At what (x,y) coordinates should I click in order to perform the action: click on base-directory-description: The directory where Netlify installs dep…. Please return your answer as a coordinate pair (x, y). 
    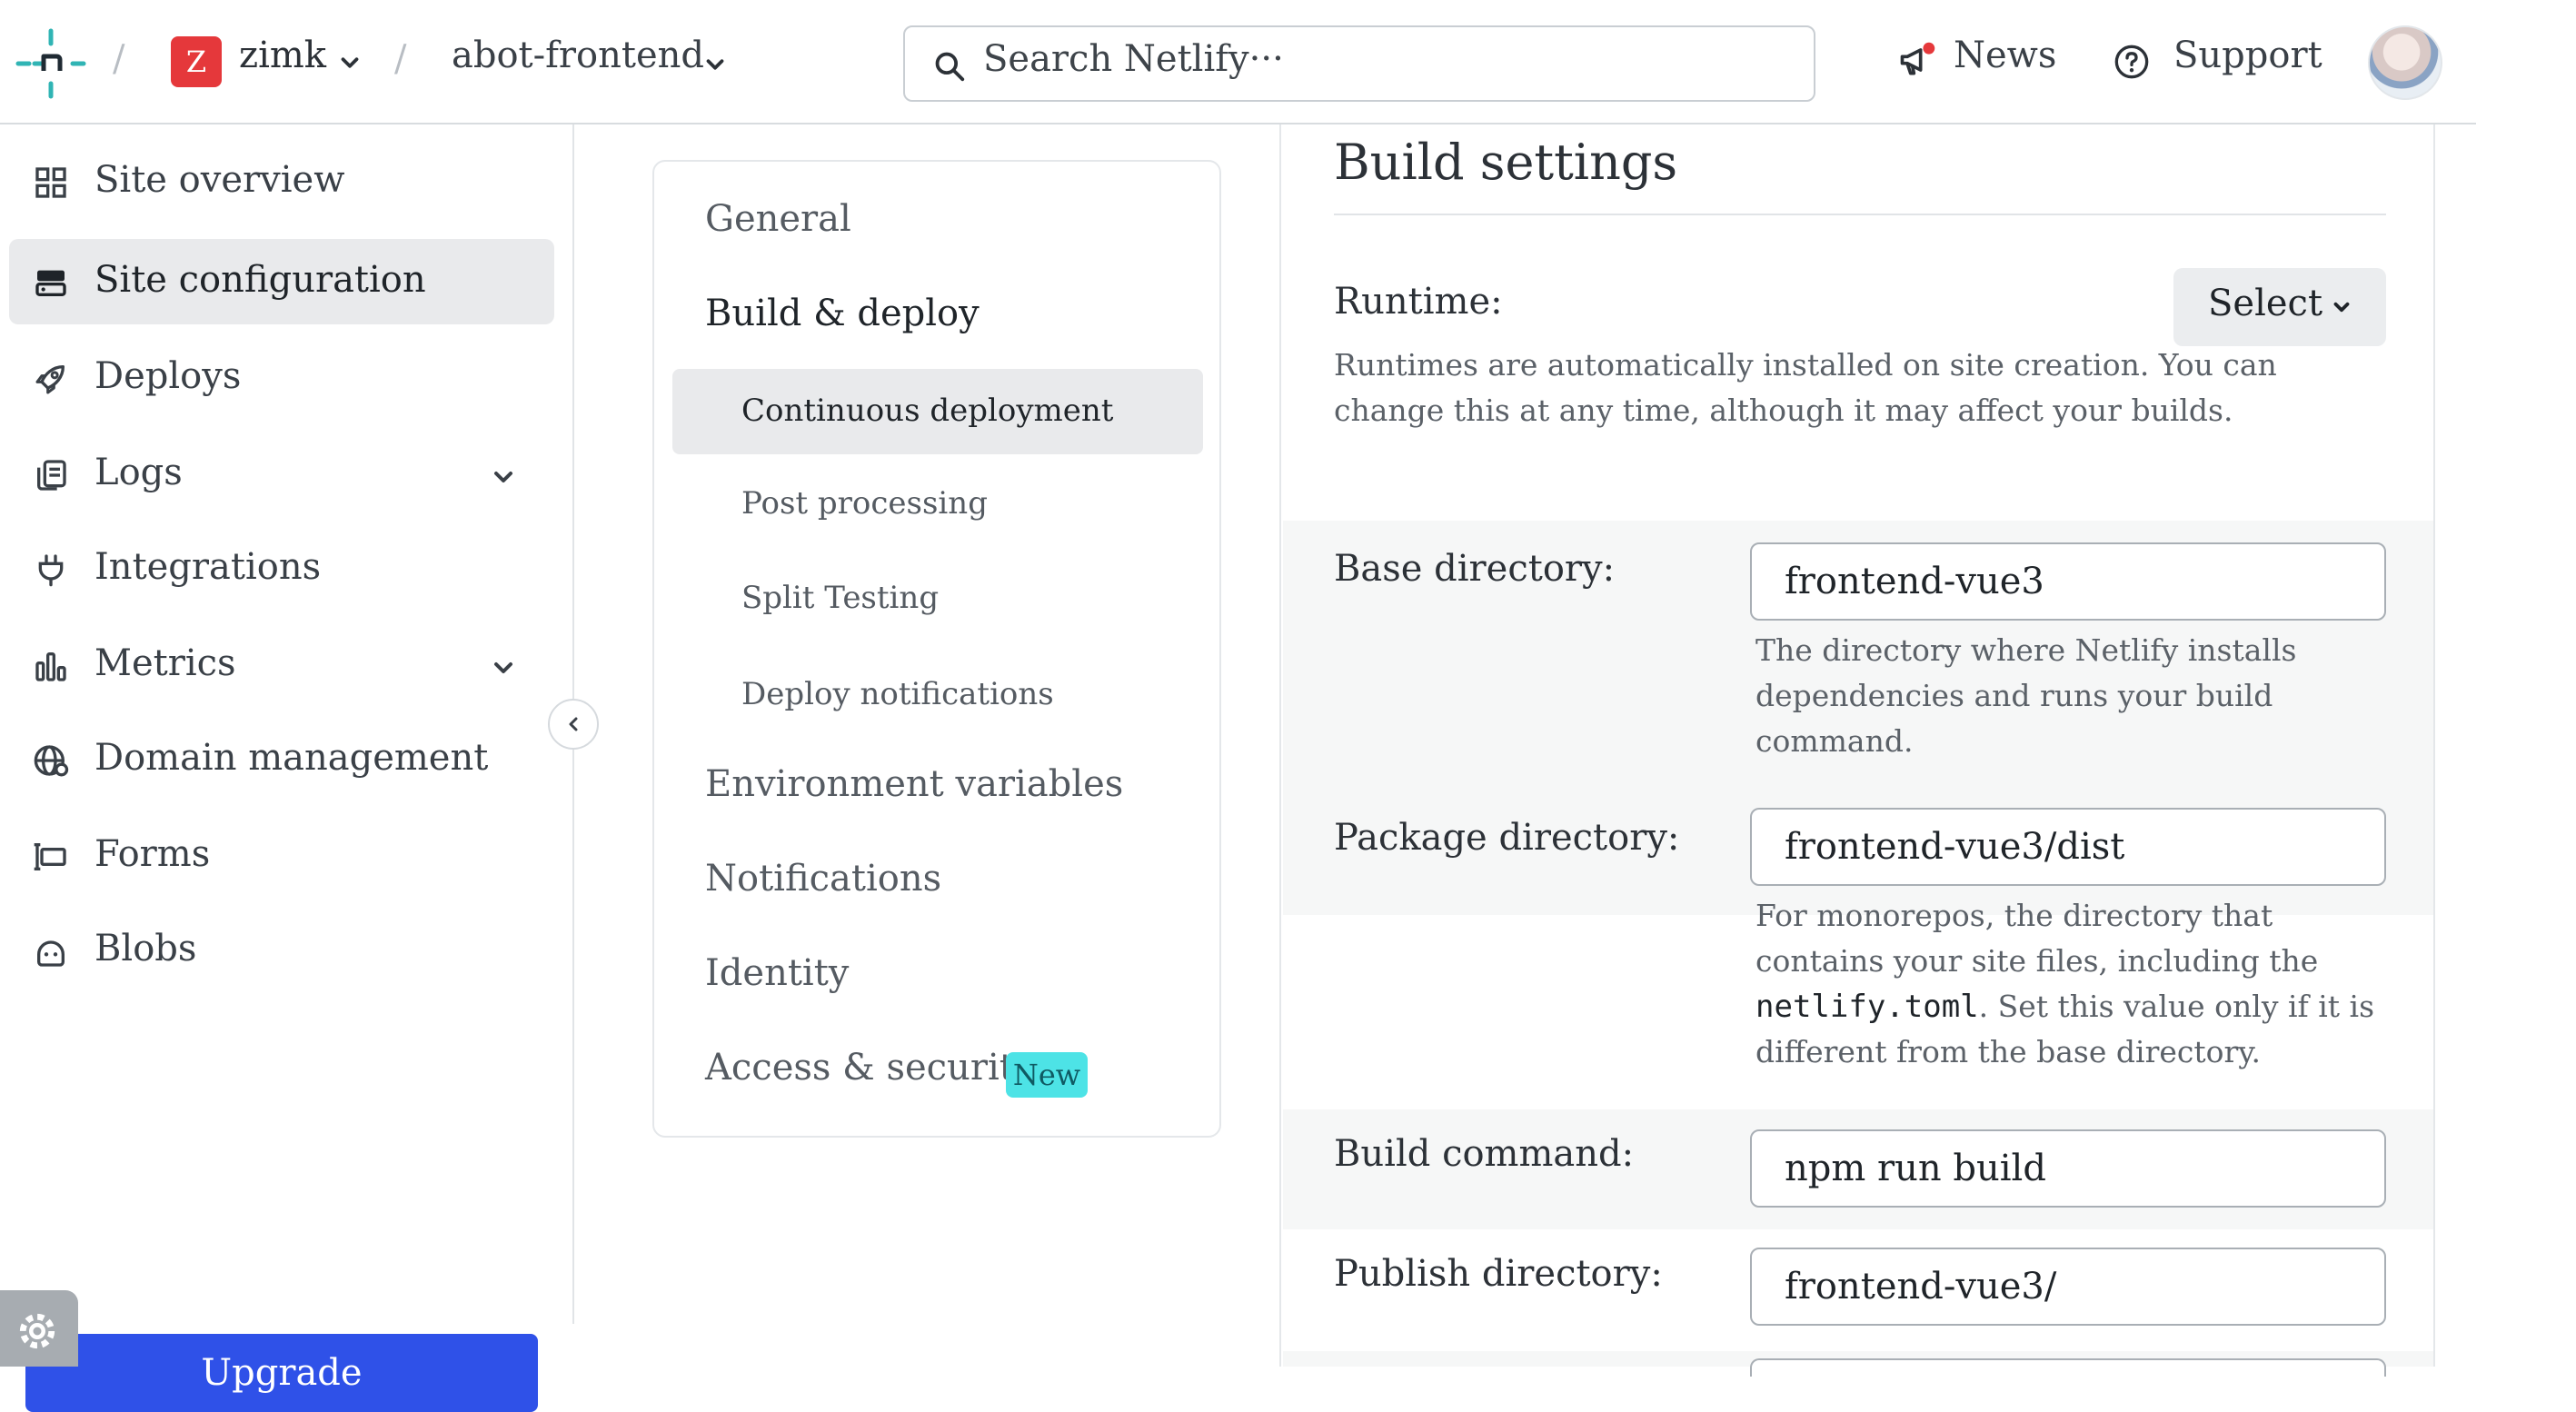
    Looking at the image, I should click on (2026, 695).